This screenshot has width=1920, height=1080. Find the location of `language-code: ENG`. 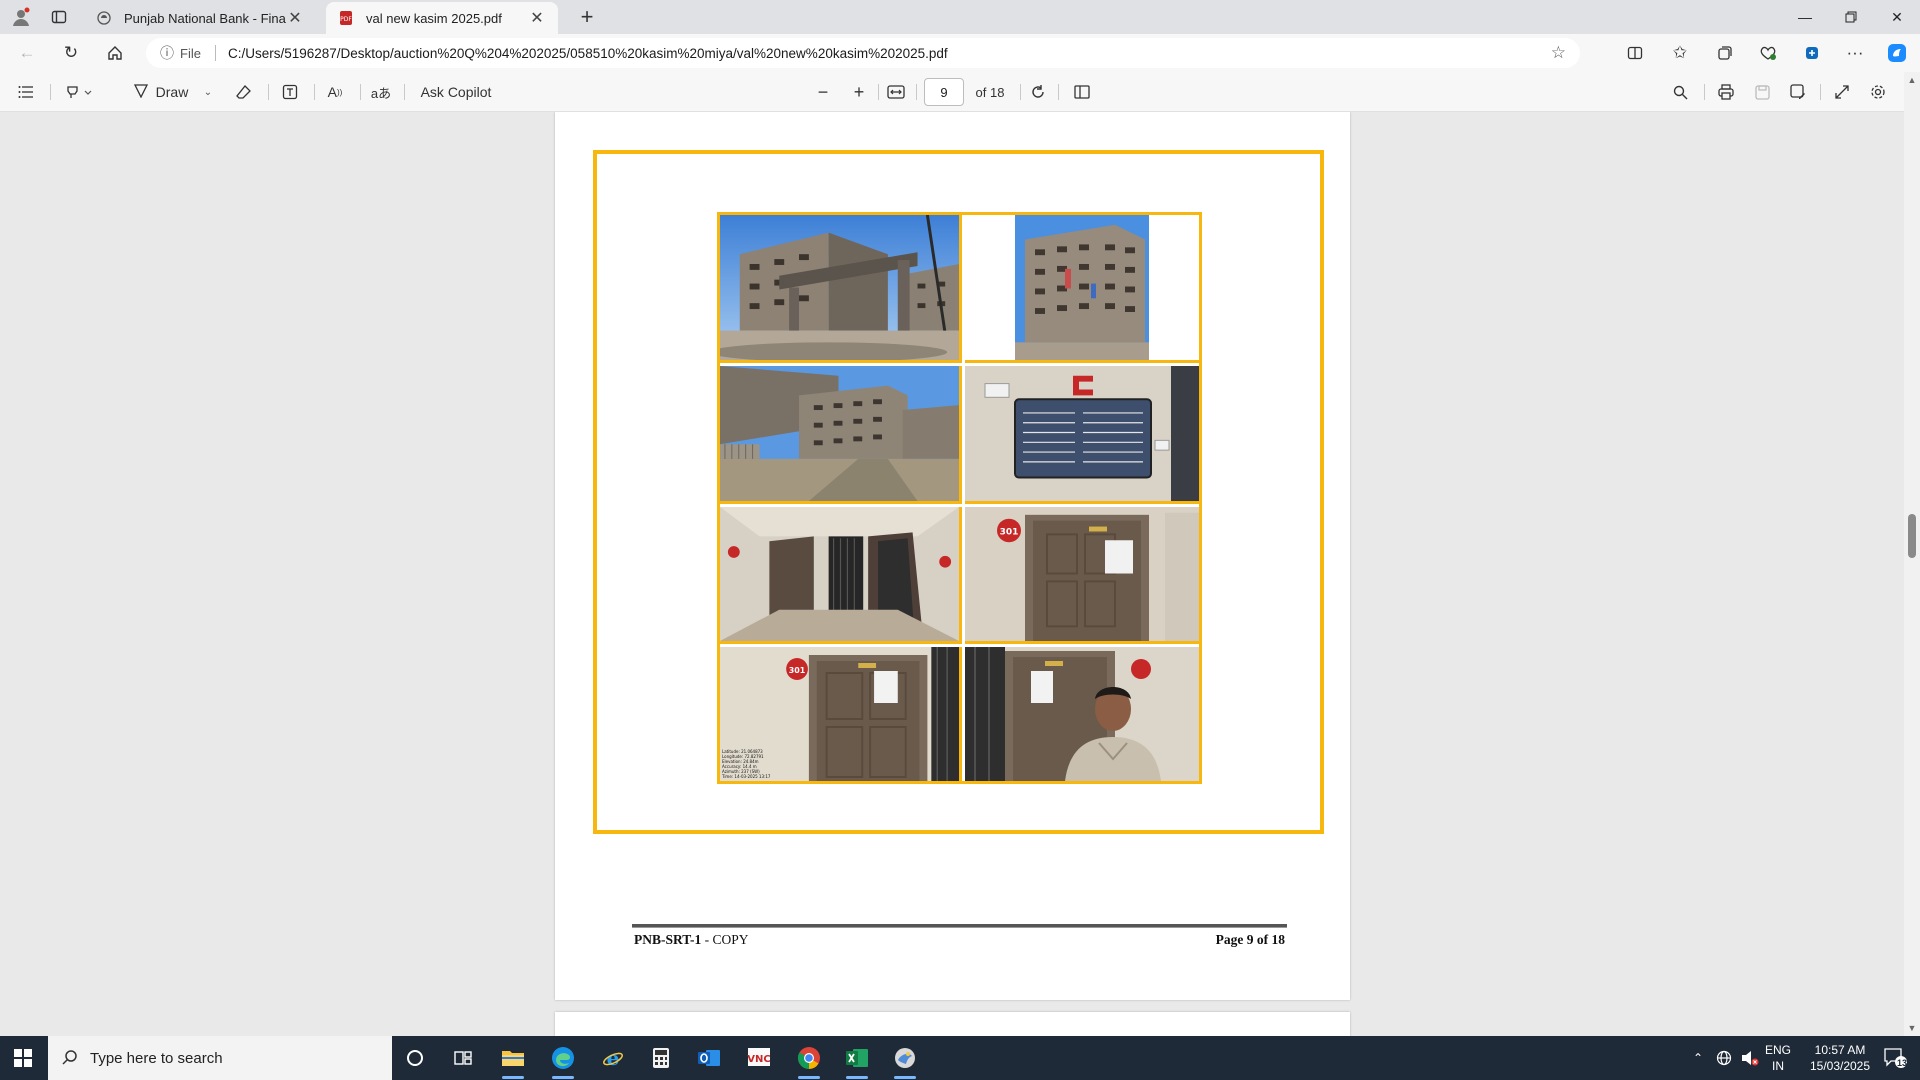

language-code: ENG is located at coordinates (1777, 1050).